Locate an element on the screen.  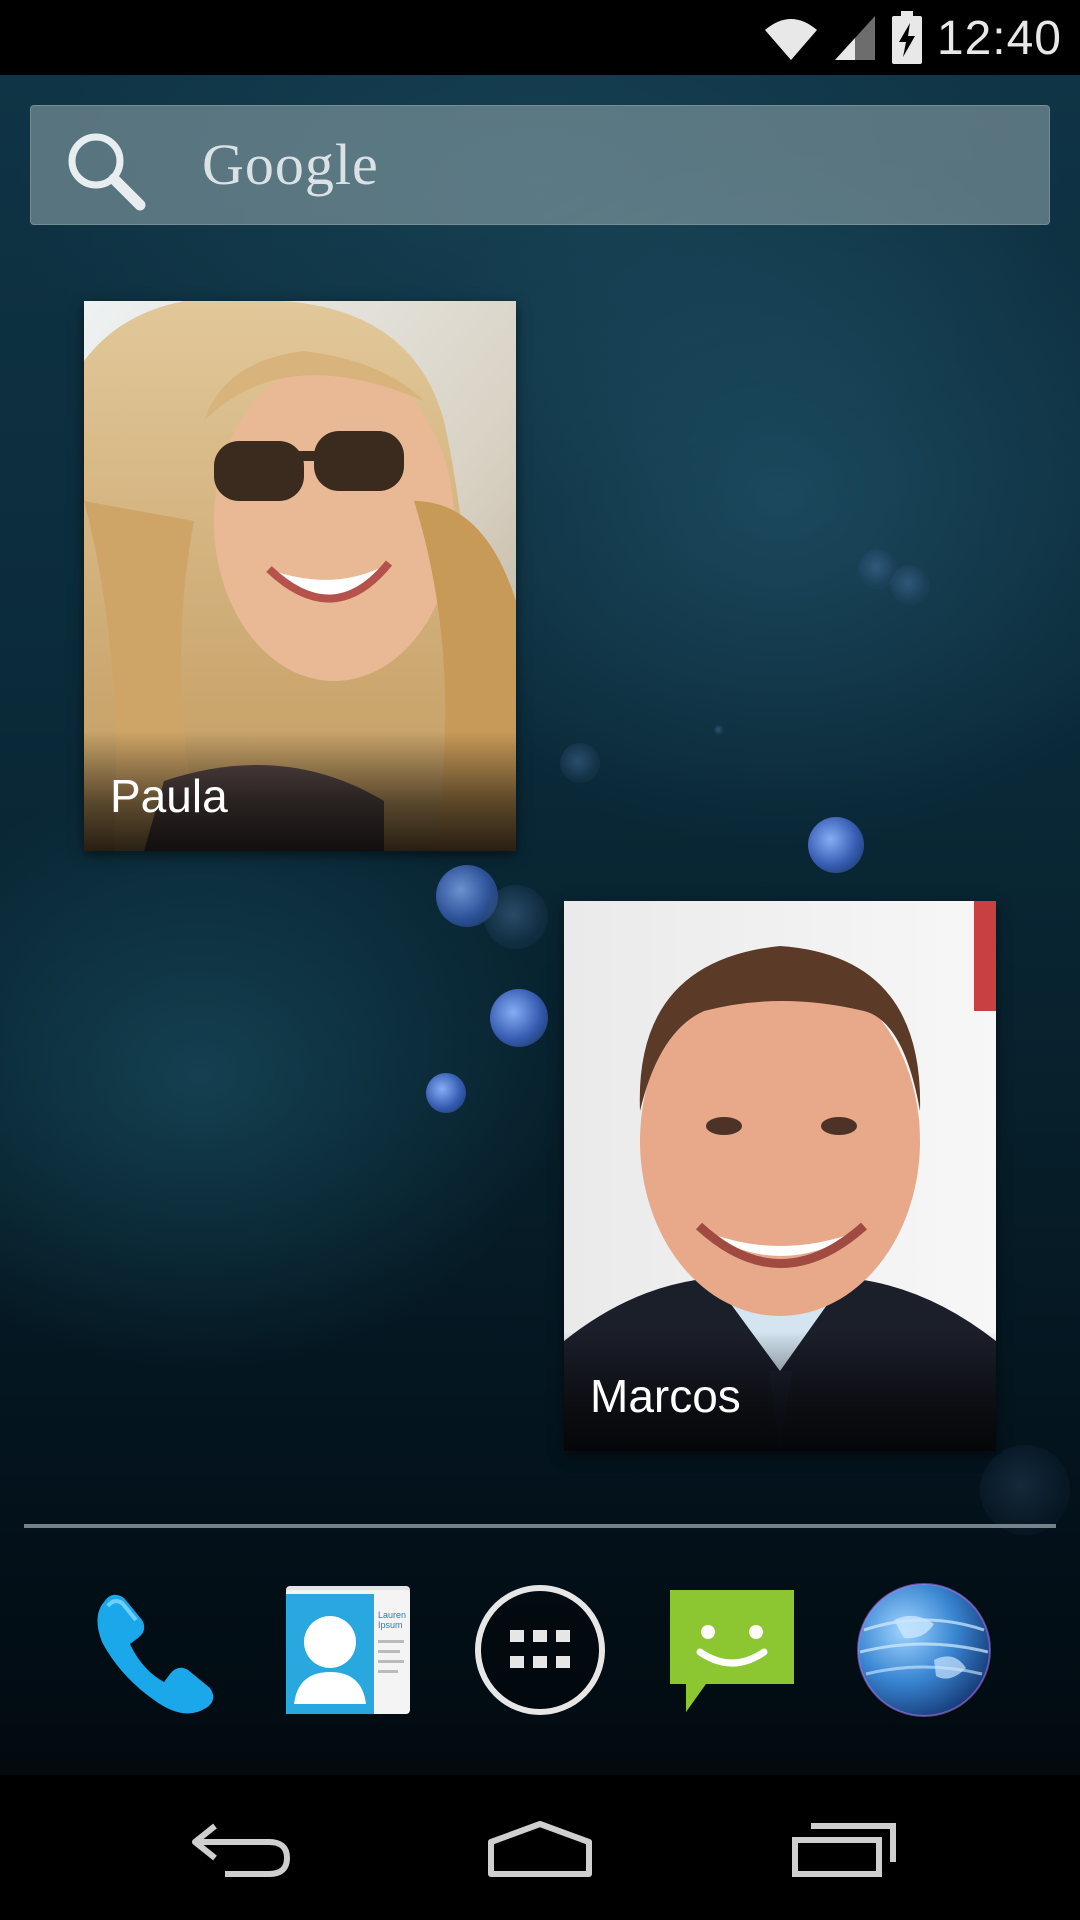
home-button is located at coordinates (540, 1848).